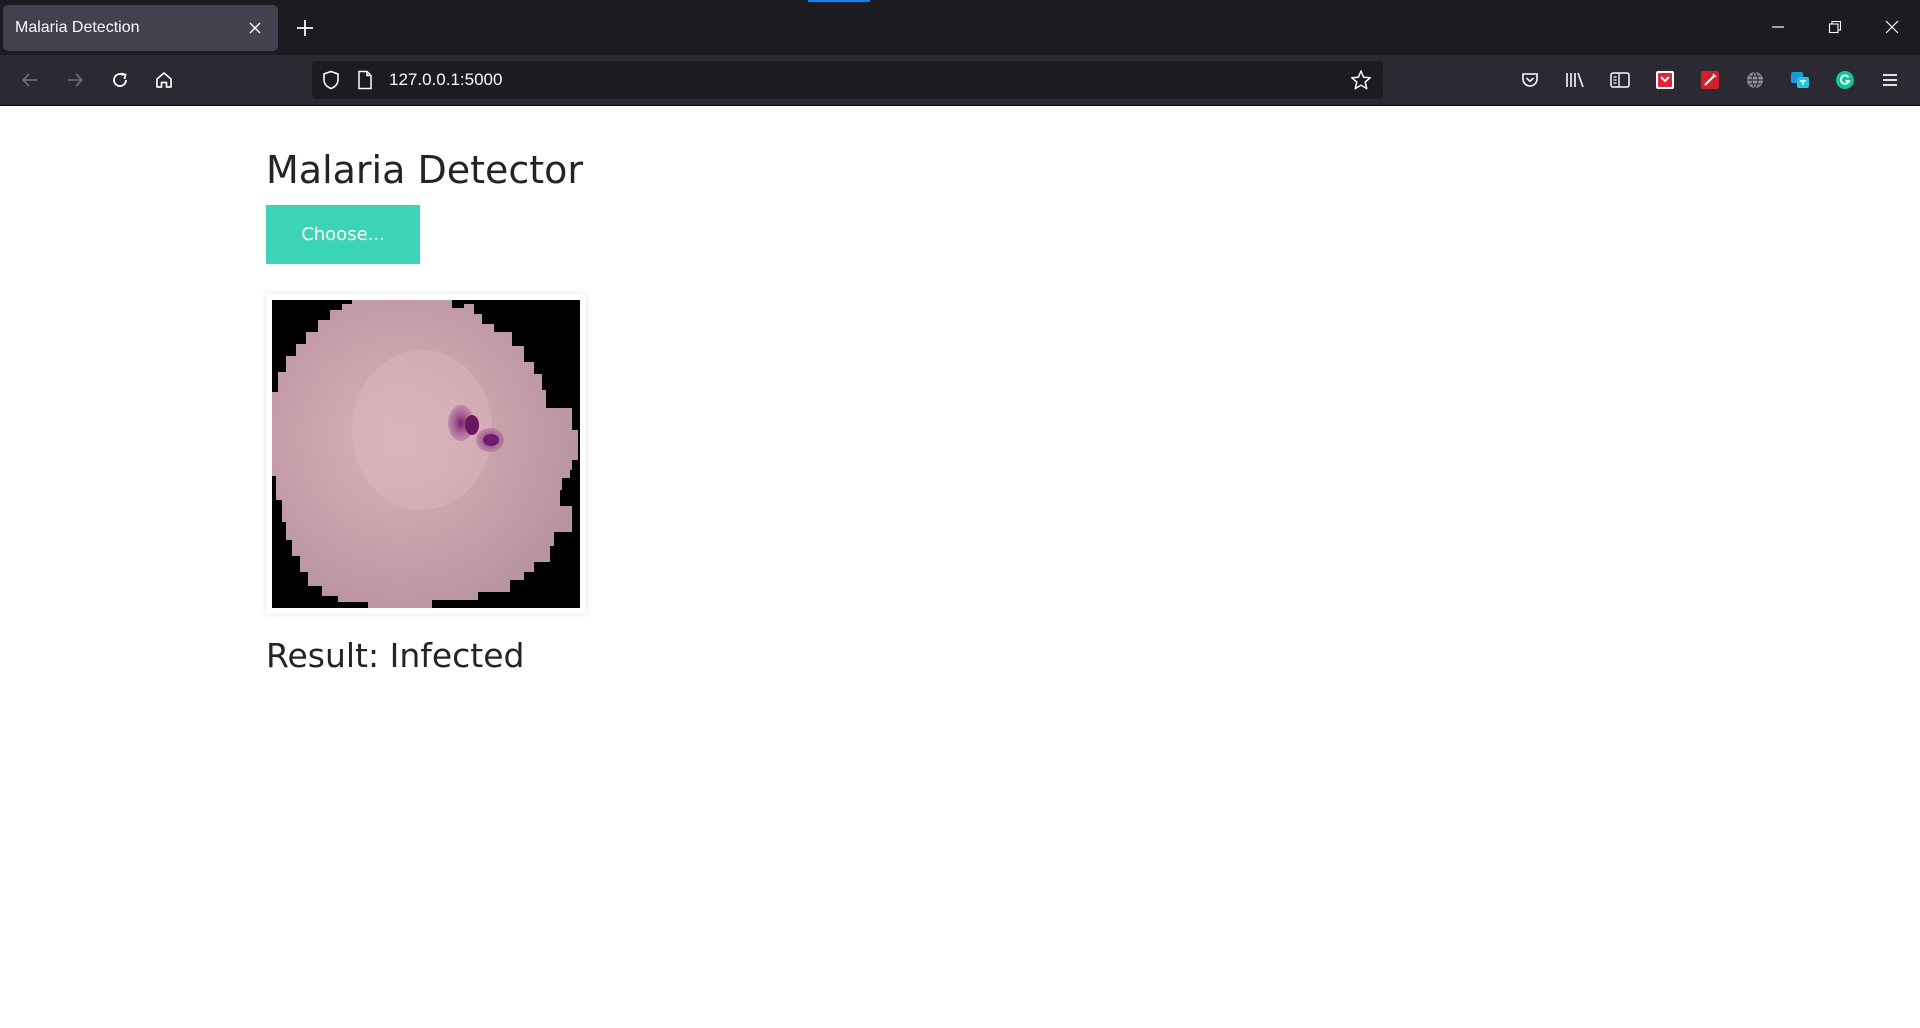  I want to click on active-tab: Malaria Detection, so click(140, 28).